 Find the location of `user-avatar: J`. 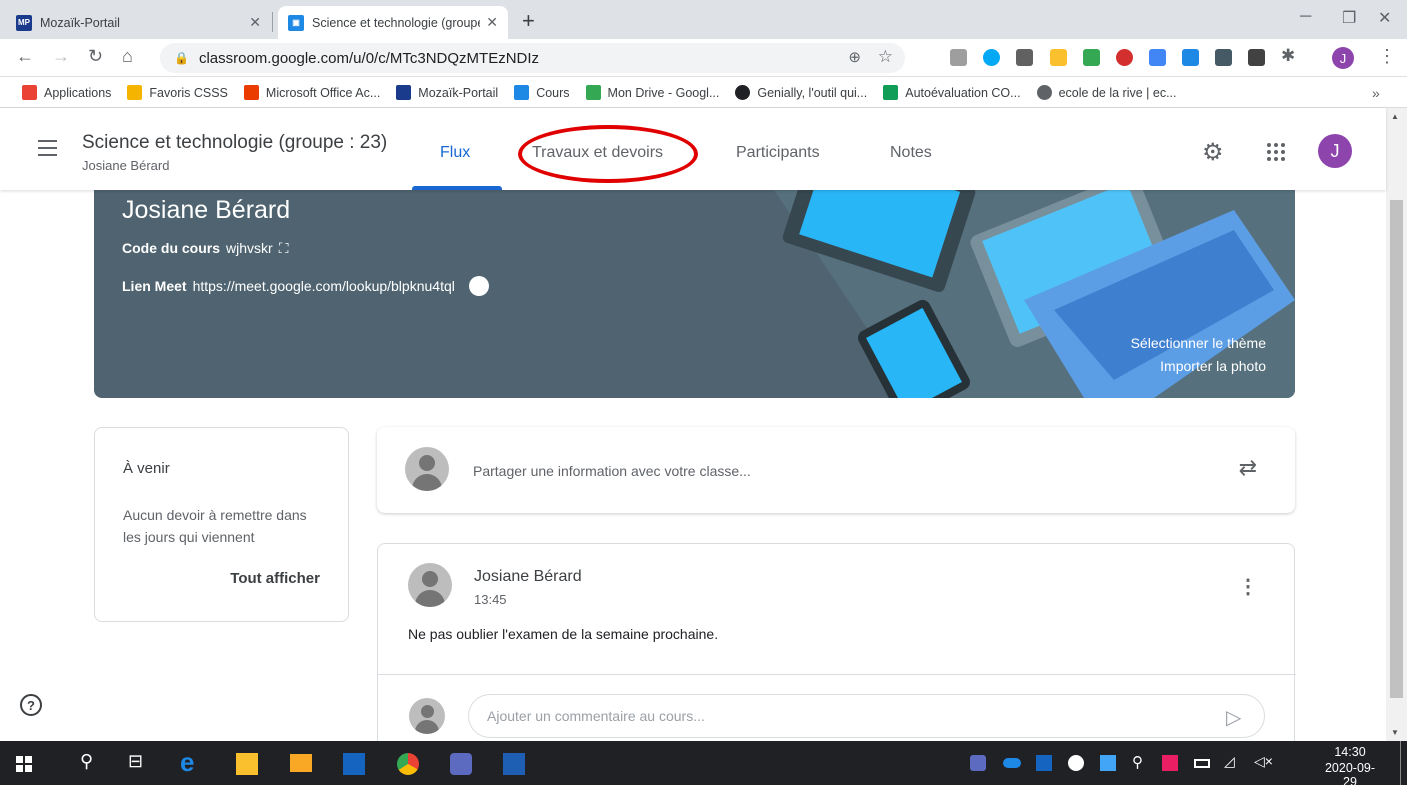

user-avatar: J is located at coordinates (1335, 151).